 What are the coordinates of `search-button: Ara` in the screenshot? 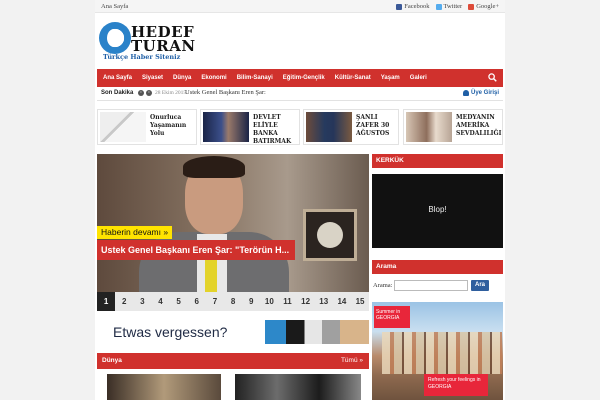 It's located at (480, 285).